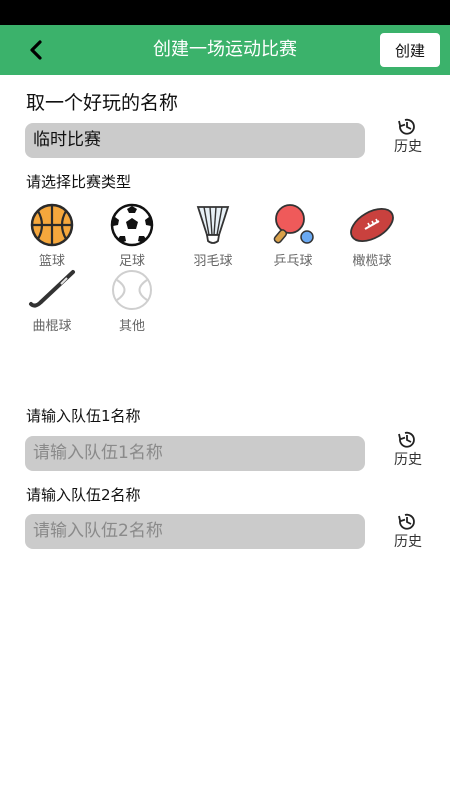  I want to click on sport-label: 羽毛球, so click(213, 261).